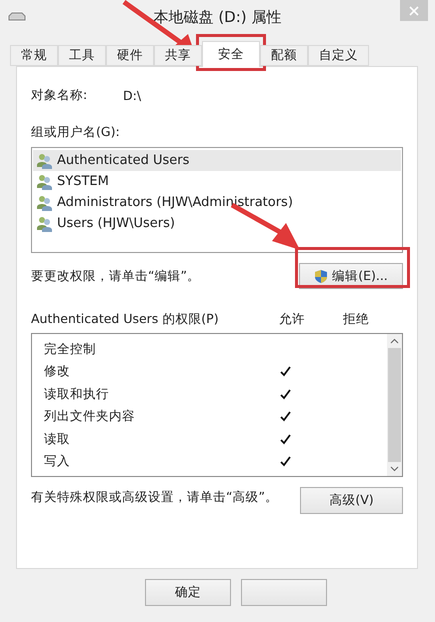 This screenshot has width=435, height=622. Describe the element at coordinates (217, 181) in the screenshot. I see `user-item: SYSTEM` at that location.